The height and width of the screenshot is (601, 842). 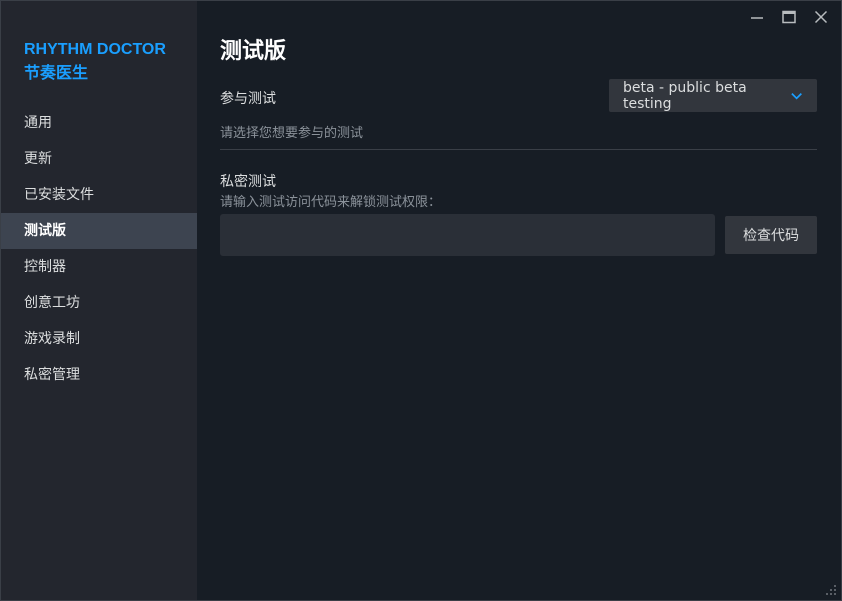 I want to click on app-title-en: RHYTHM DOCTOR, so click(x=95, y=49).